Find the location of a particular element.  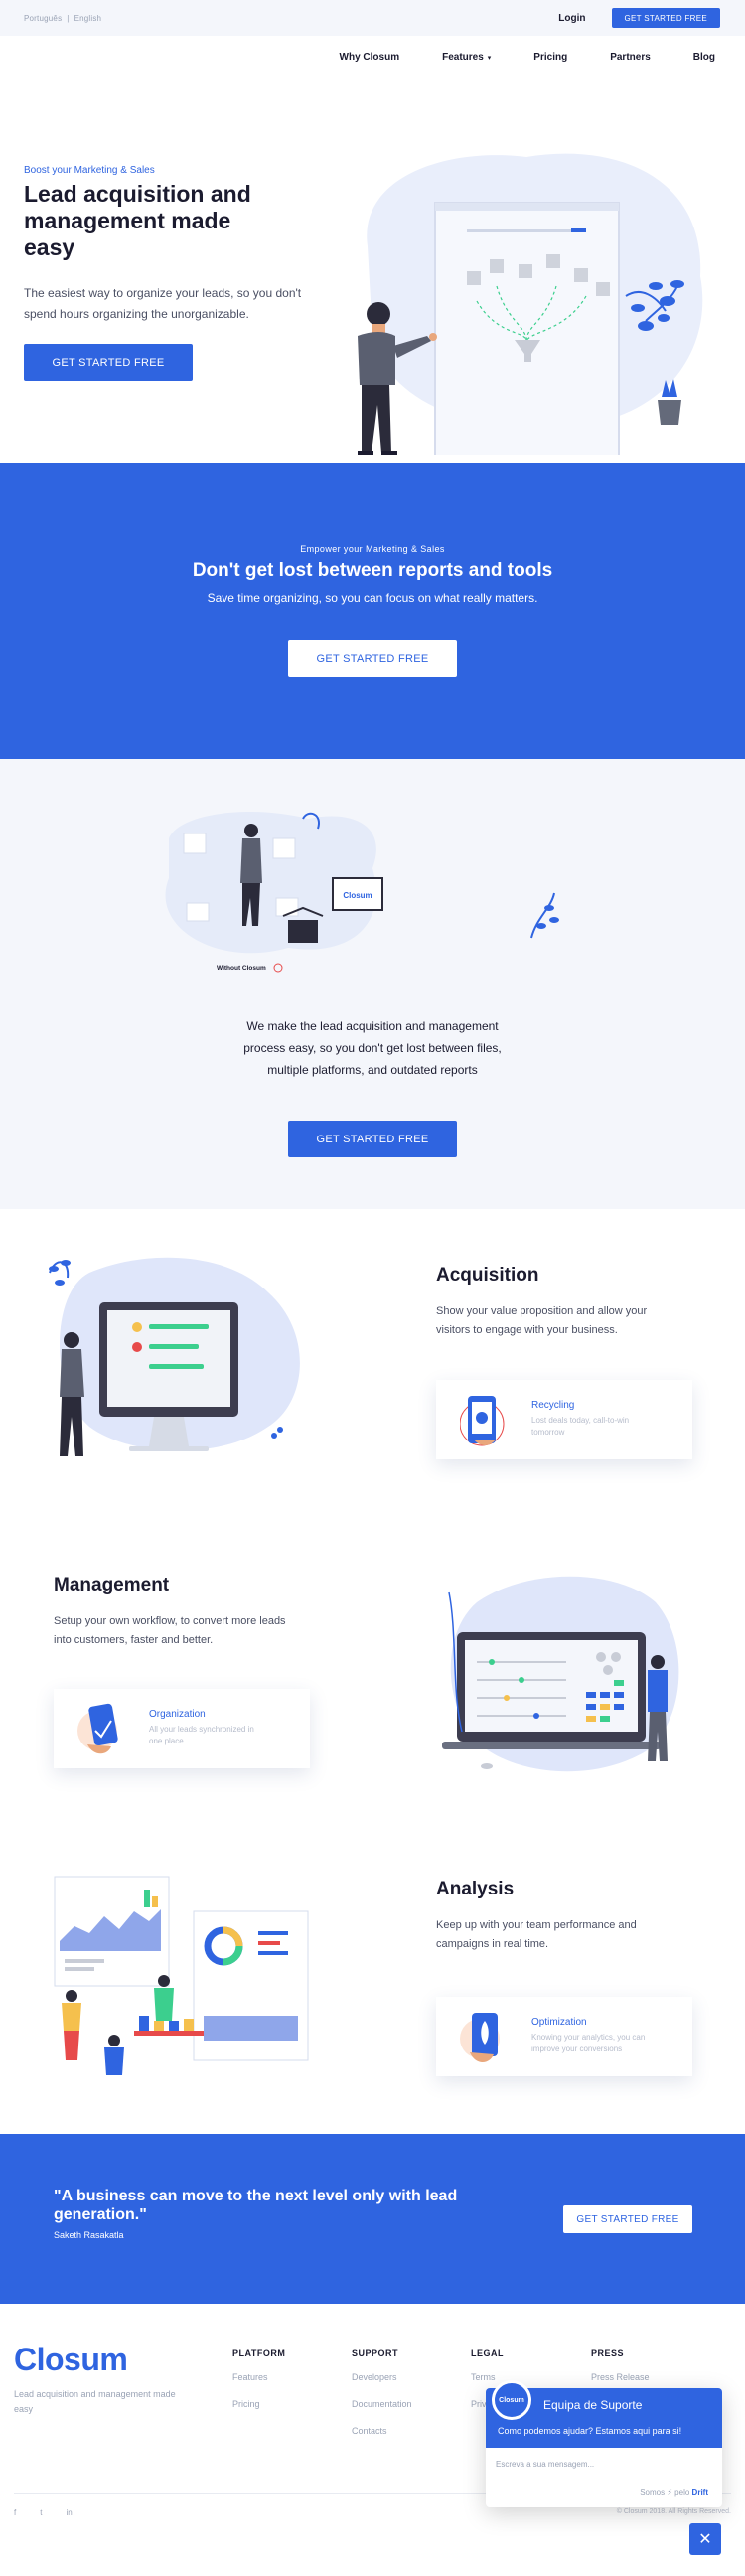

band-kicker: Empower your Marketing & Sales is located at coordinates (373, 549).